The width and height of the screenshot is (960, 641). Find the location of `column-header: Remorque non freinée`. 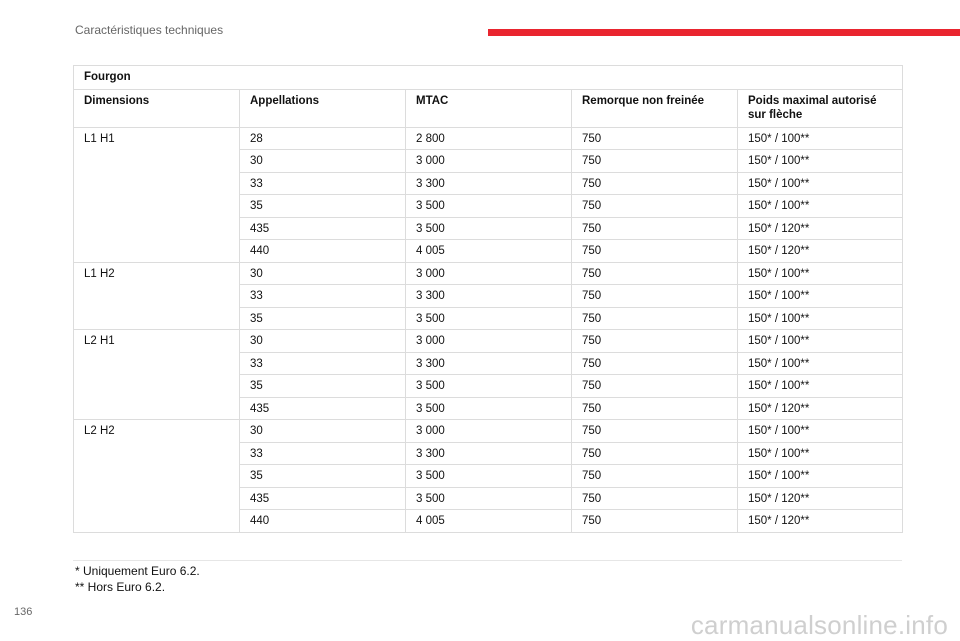

column-header: Remorque non freinée is located at coordinates (654, 108).